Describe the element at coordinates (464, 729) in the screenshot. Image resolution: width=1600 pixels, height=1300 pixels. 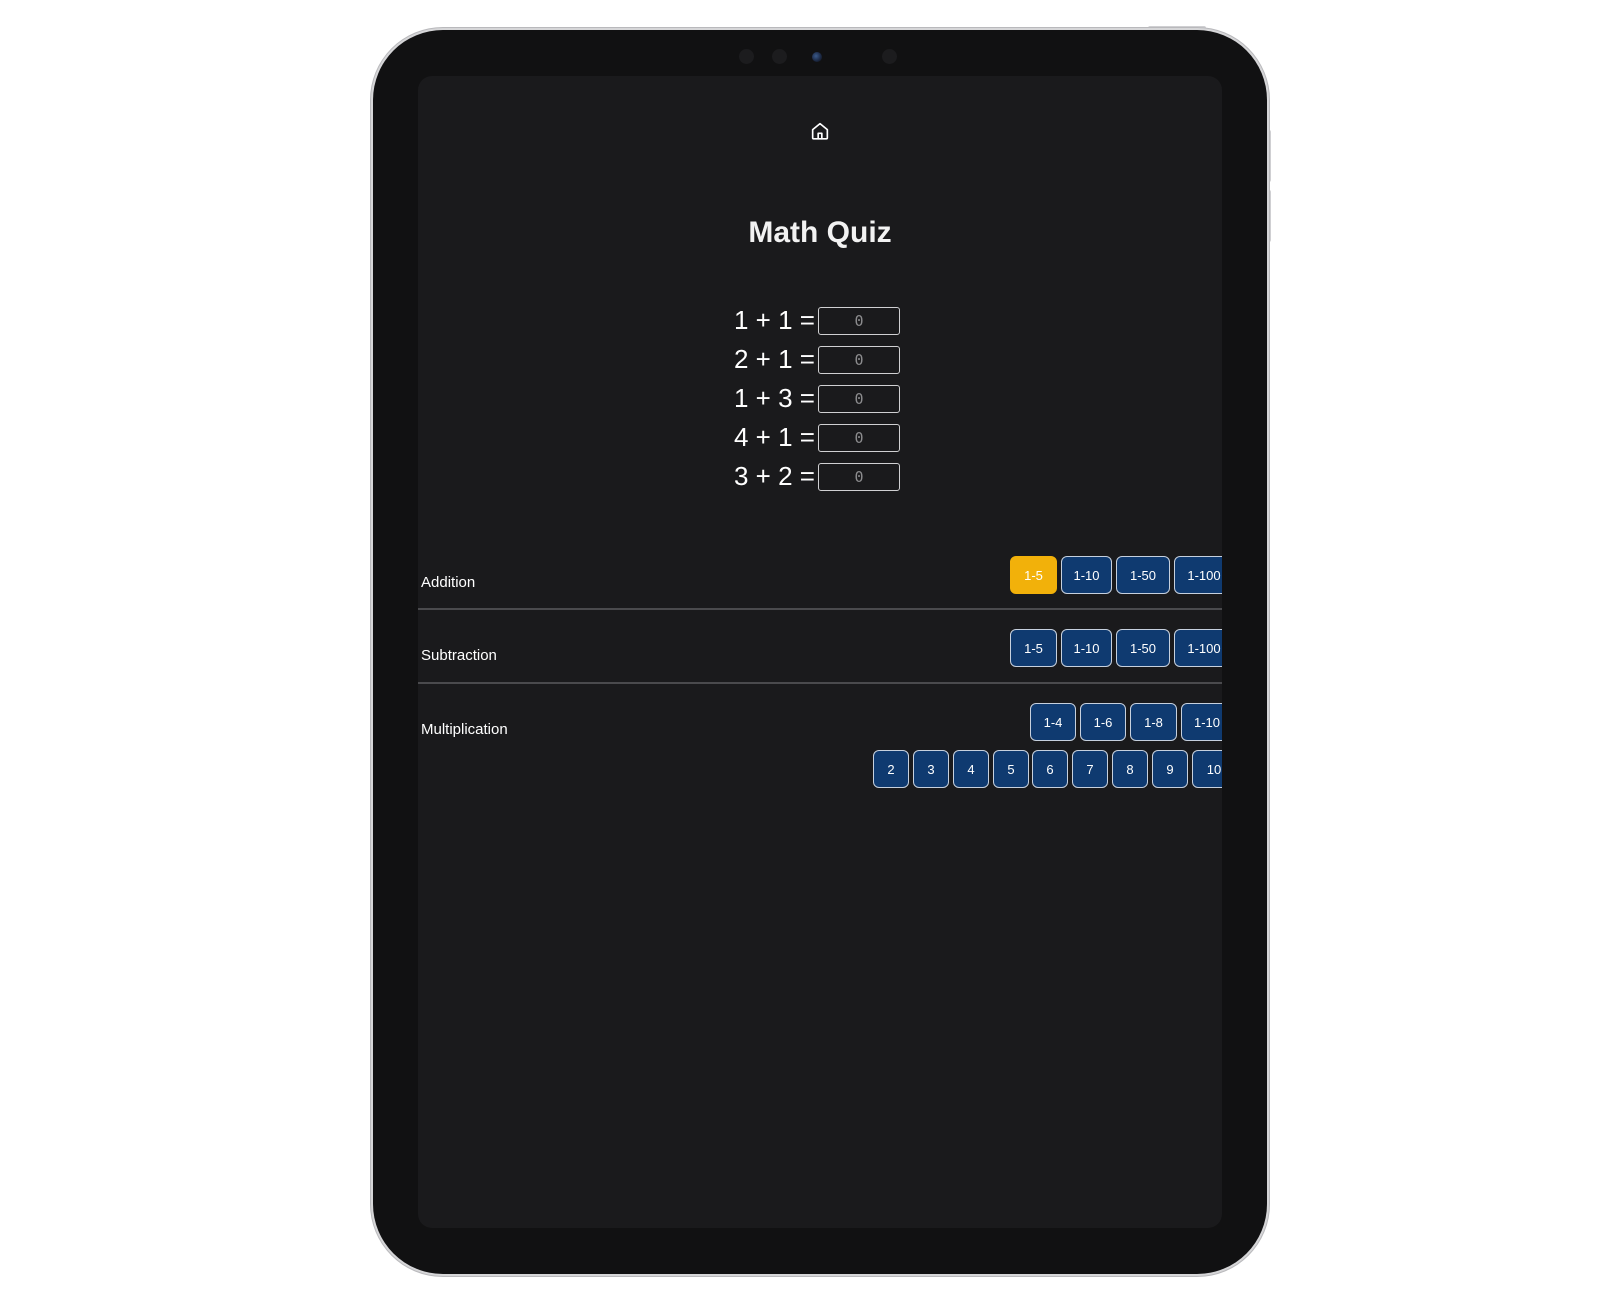
I see `multiplication-label: Multiplication` at that location.